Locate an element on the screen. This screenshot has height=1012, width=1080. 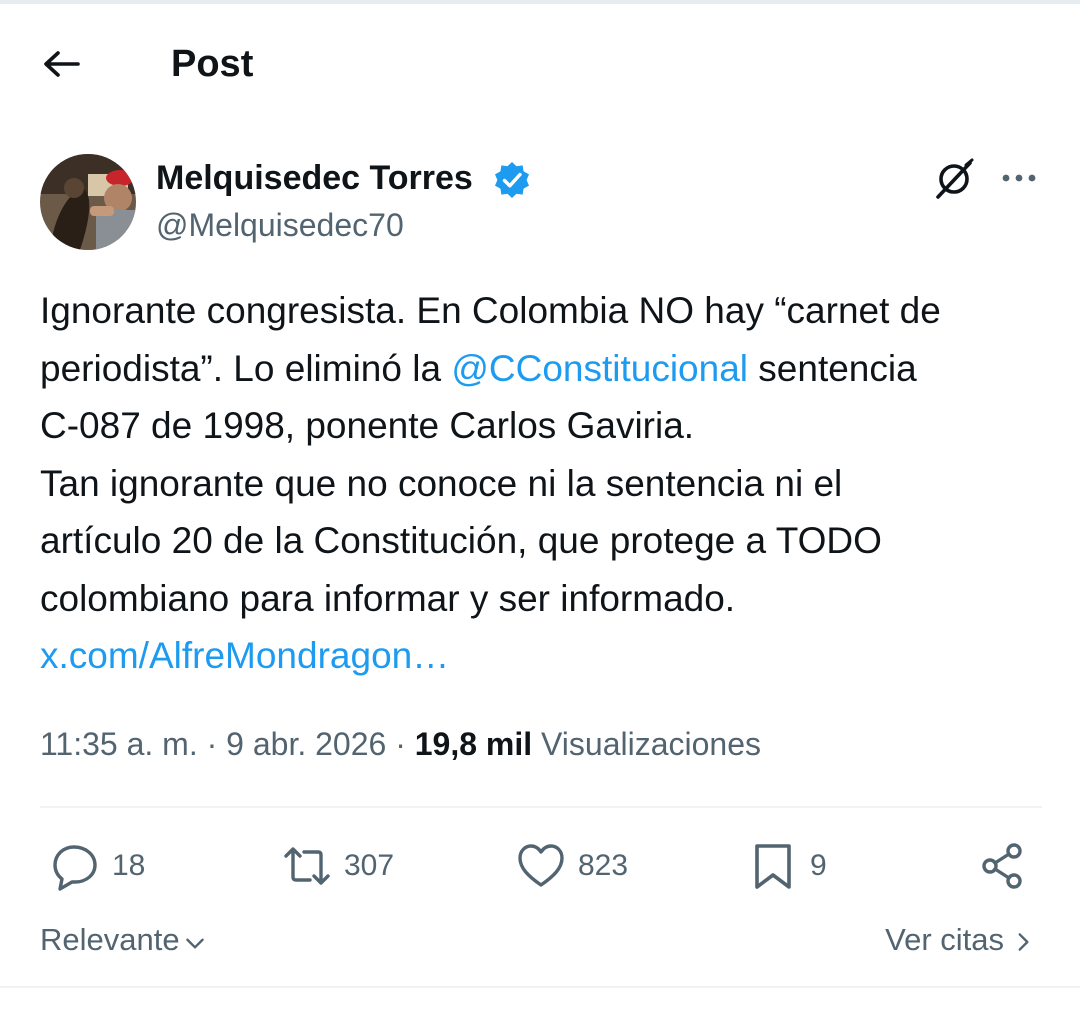
arrow-left-icon is located at coordinates (62, 64).